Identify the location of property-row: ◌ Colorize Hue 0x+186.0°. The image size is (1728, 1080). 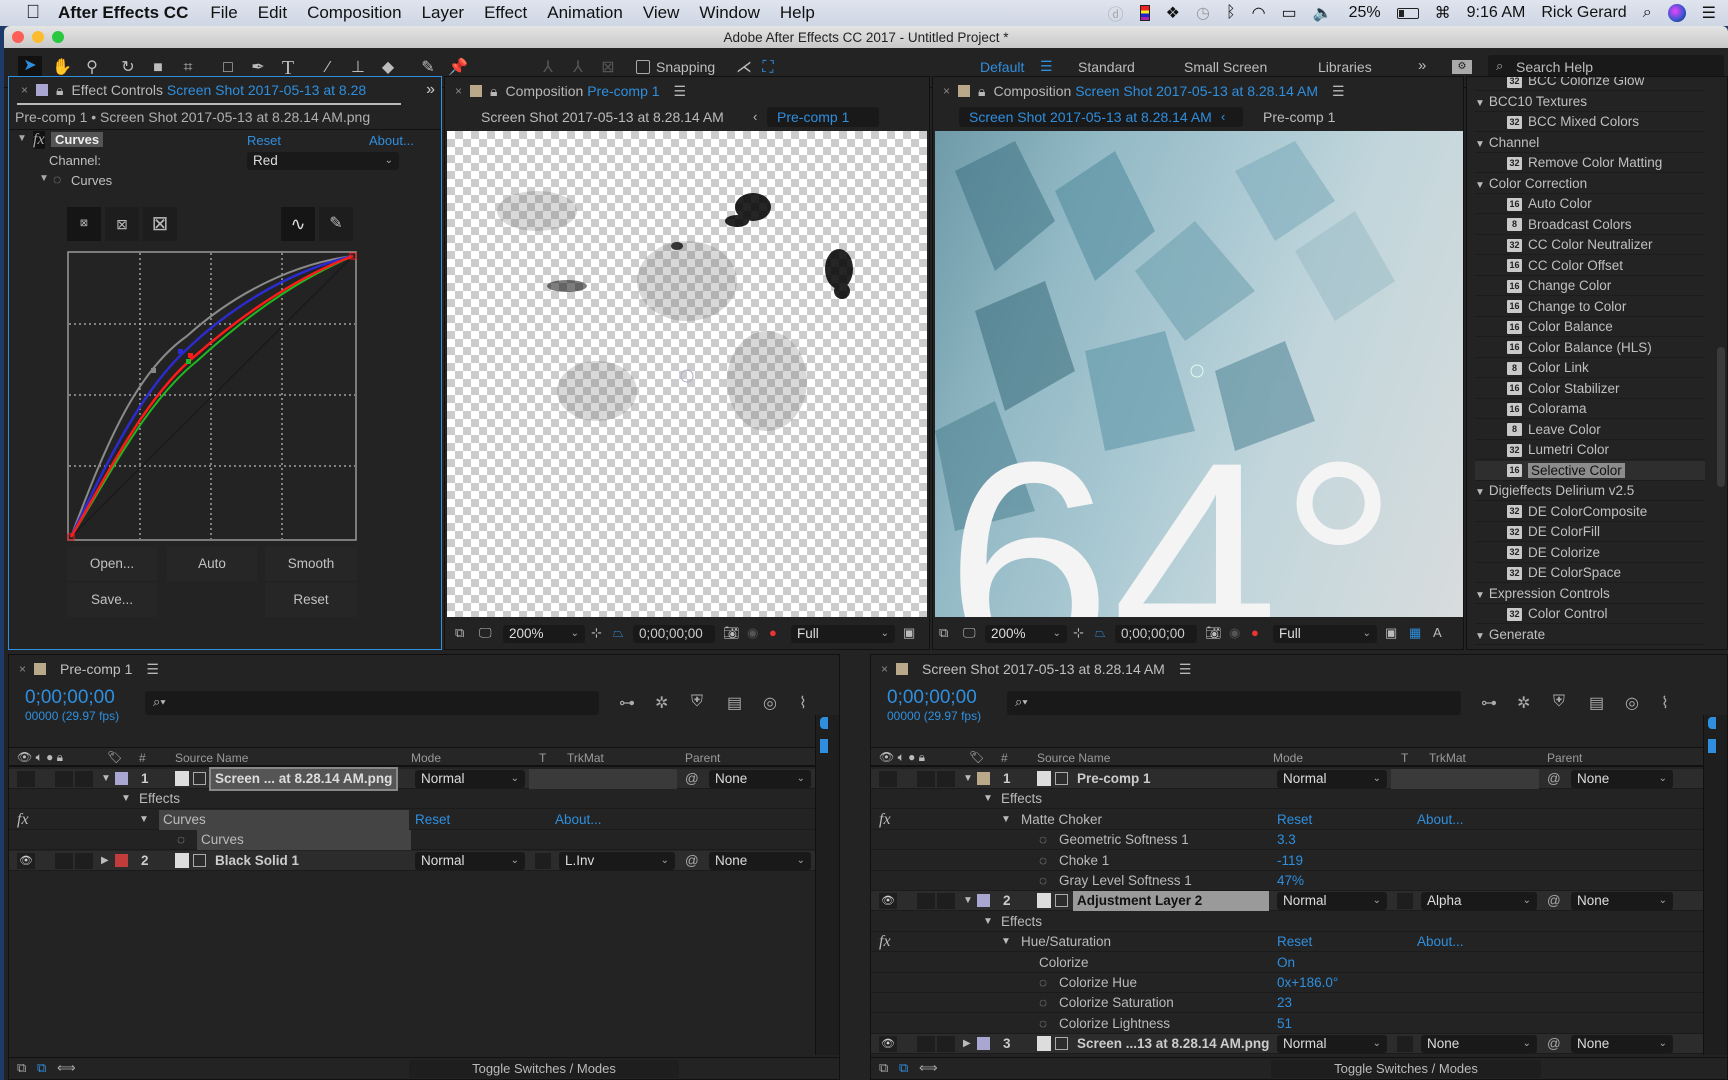
(1299, 983).